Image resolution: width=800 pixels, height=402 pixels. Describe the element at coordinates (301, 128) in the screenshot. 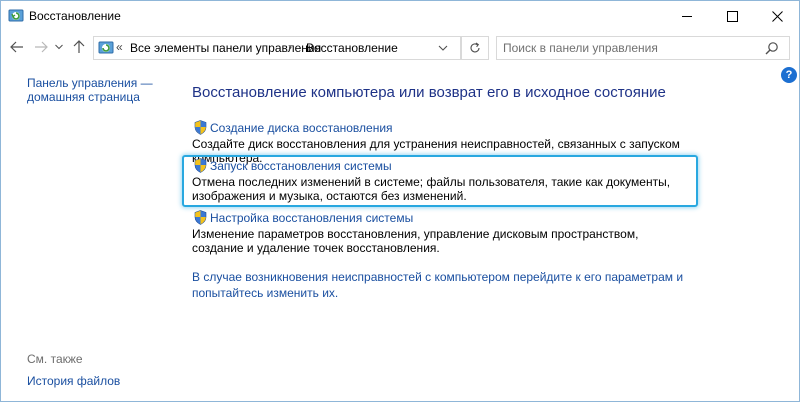

I see `create-recovery-drive-link: Создание диска восстановления` at that location.